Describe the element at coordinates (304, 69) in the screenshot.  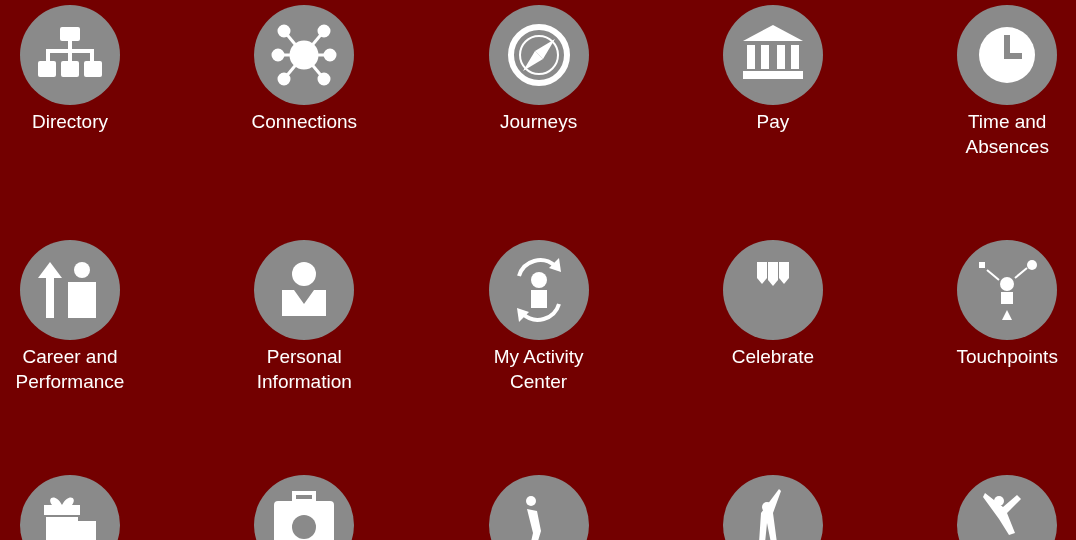
I see `app-tile: Connections` at that location.